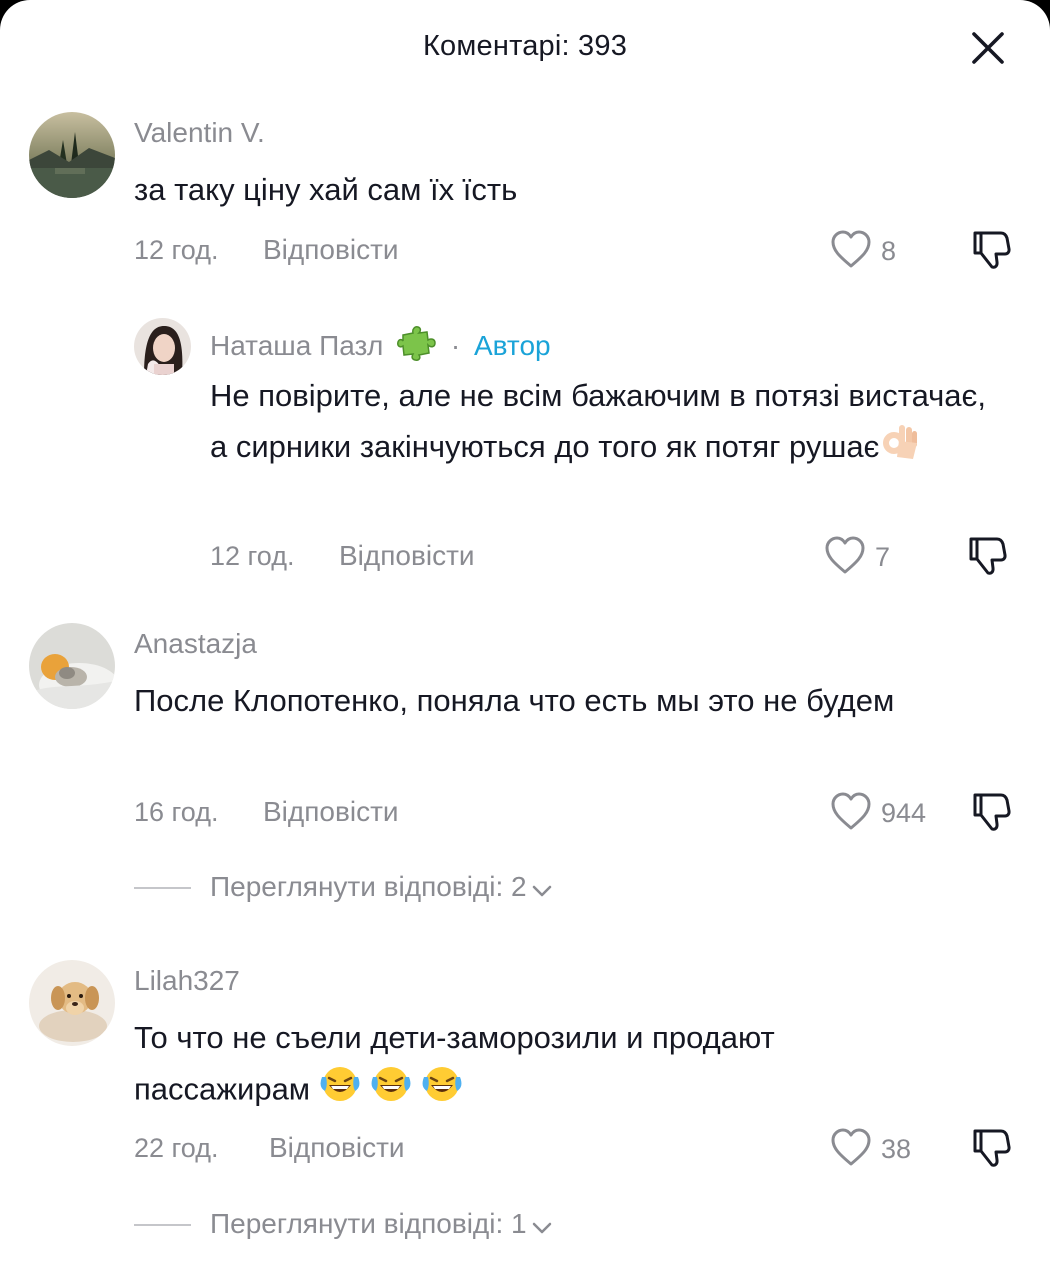 The height and width of the screenshot is (1280, 1050). What do you see at coordinates (337, 1148) in the screenshot?
I see `reply-button: Відповісти` at bounding box center [337, 1148].